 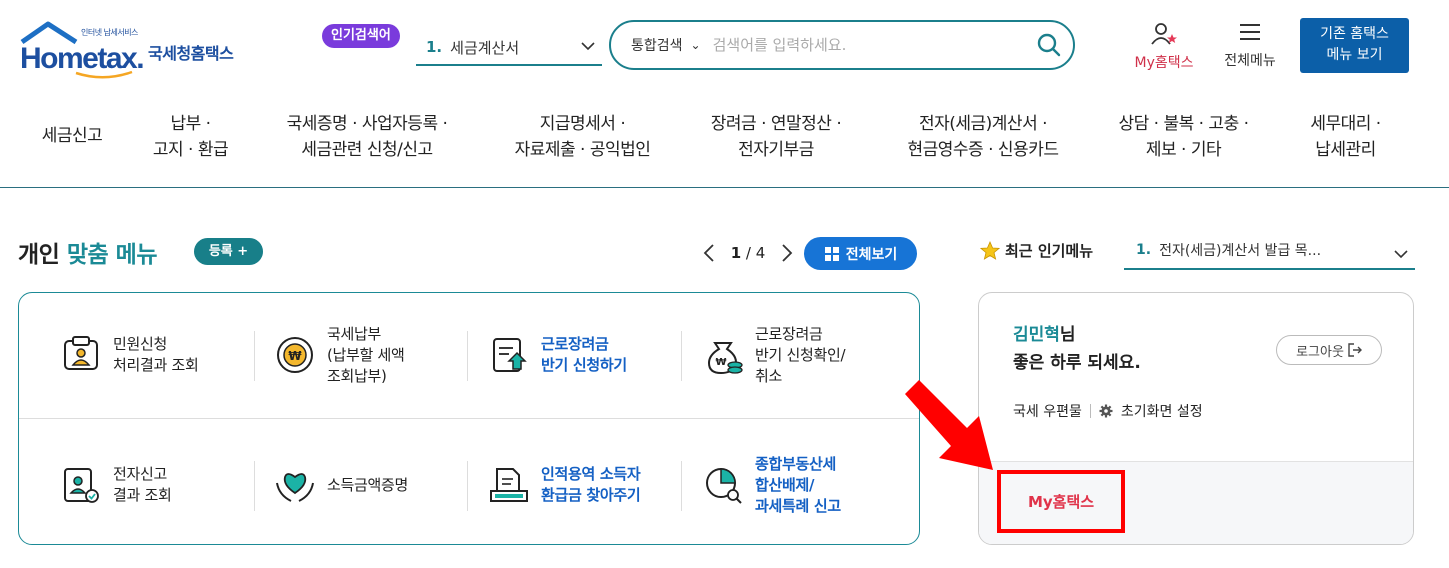 I want to click on menu-tile-e-filing-result: 전자신고 결과 조회, so click(x=115, y=485).